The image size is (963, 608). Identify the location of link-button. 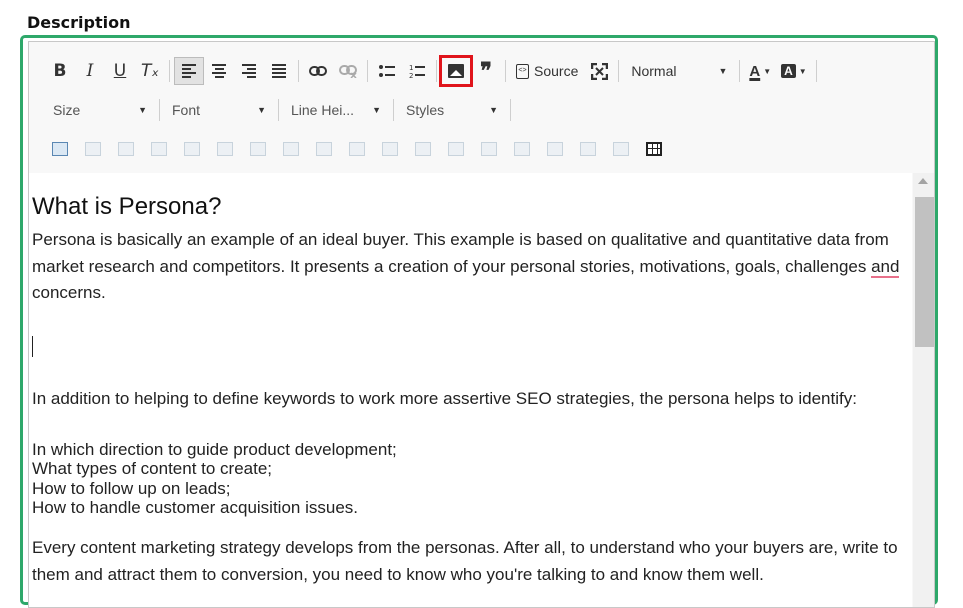
(318, 71).